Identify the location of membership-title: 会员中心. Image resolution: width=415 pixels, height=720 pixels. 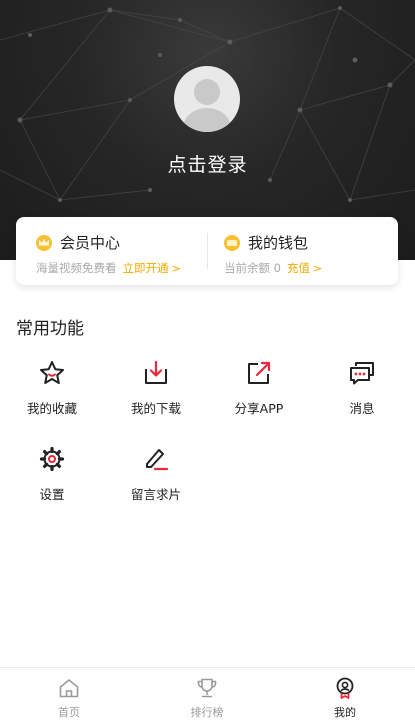
(90, 243).